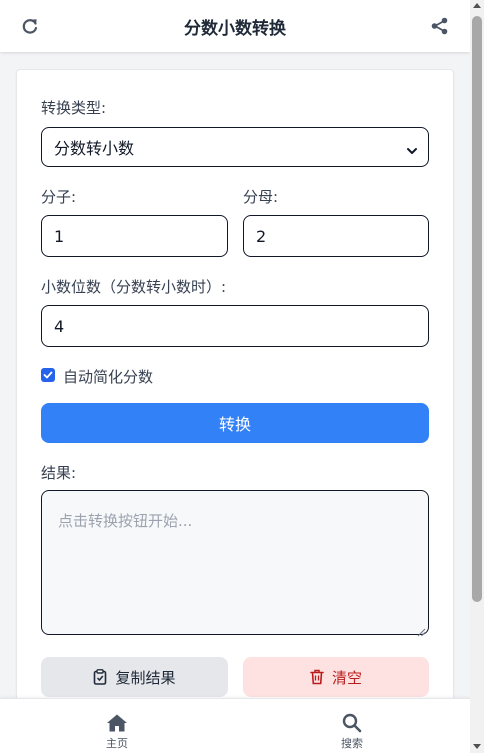 This screenshot has width=484, height=753. Describe the element at coordinates (346, 677) in the screenshot. I see `clear-label: 清空` at that location.